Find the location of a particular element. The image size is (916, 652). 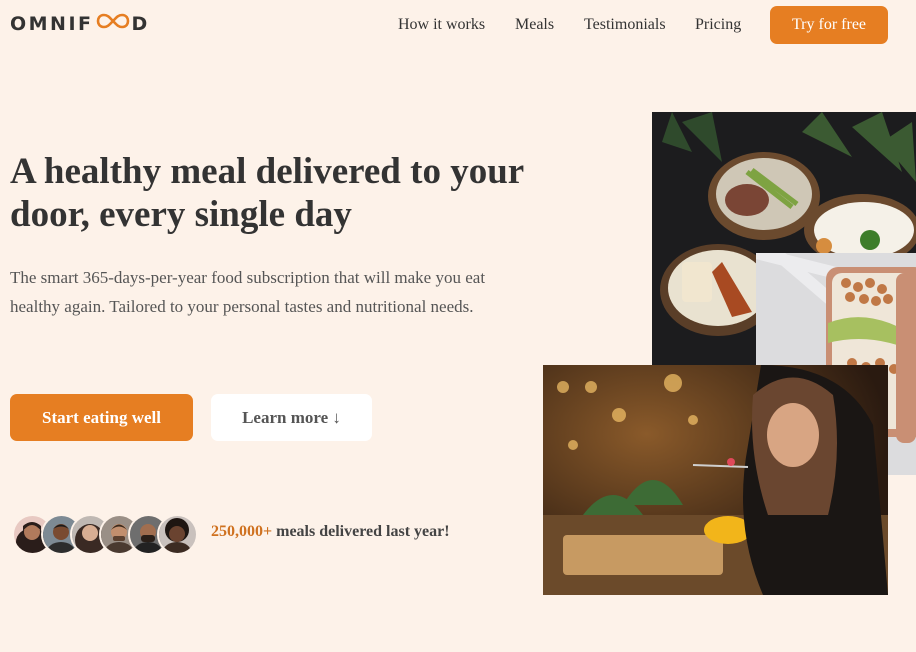

nav-link-meals: Meals is located at coordinates (534, 25).